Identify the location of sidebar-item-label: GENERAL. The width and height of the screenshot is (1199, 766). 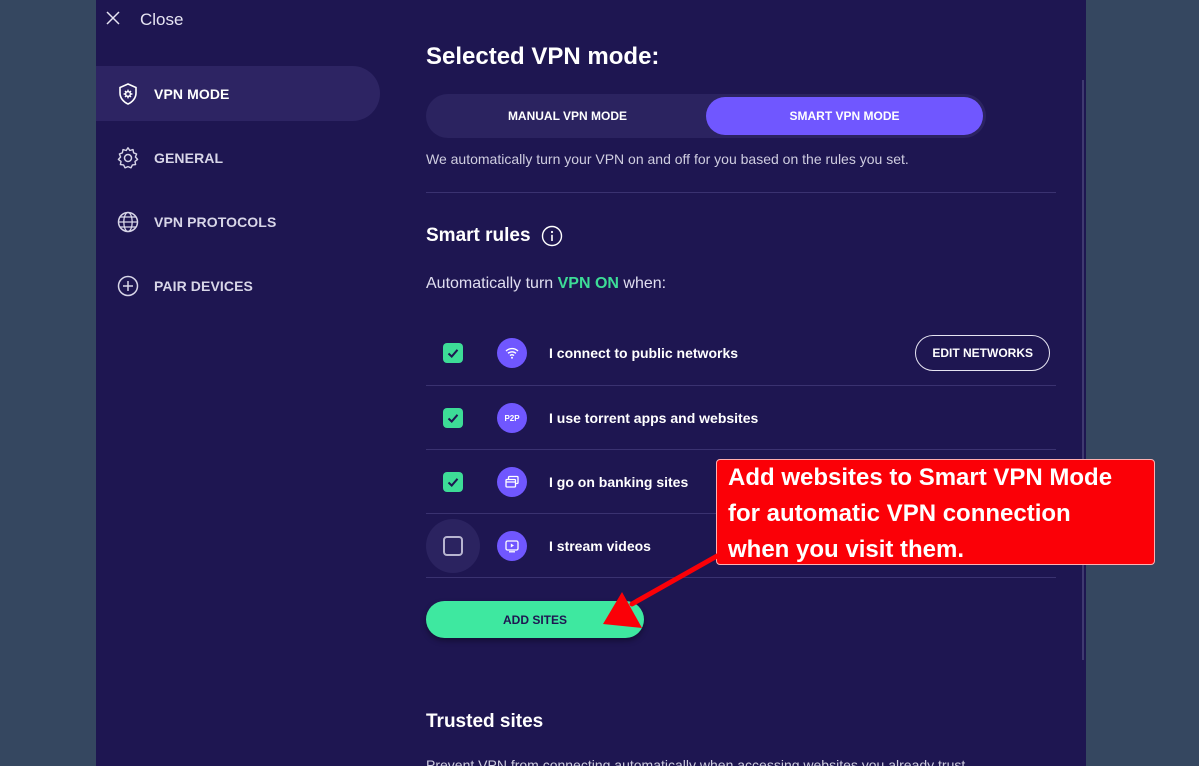
(189, 157).